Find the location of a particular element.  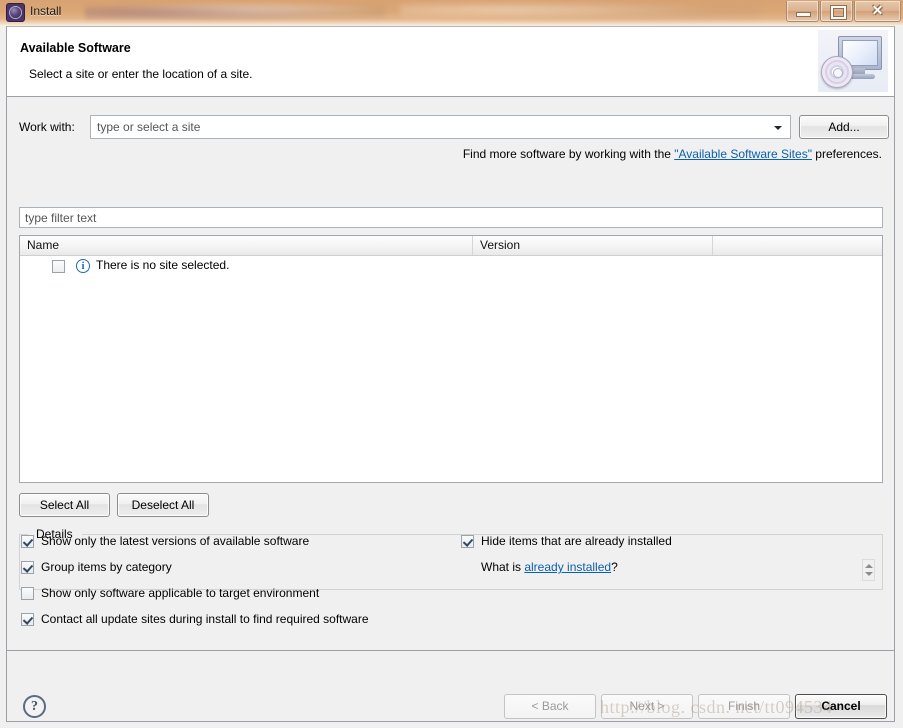

whatis-suffix: ? is located at coordinates (614, 567).